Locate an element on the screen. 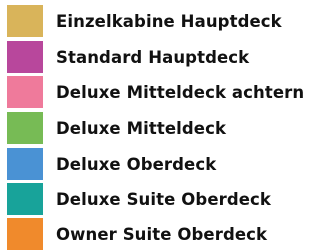  legend-label: Deluxe Mitteldeck achtern is located at coordinates (180, 92).